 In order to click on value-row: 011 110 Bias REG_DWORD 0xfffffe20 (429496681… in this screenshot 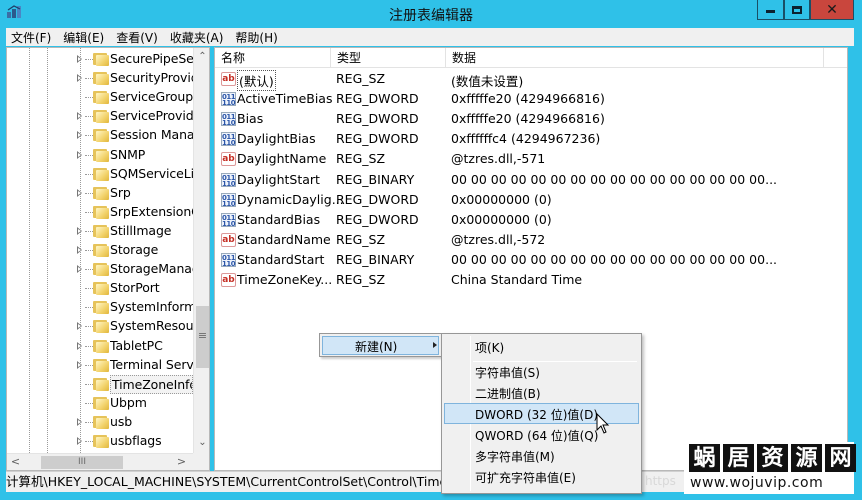, I will do `click(530, 119)`.